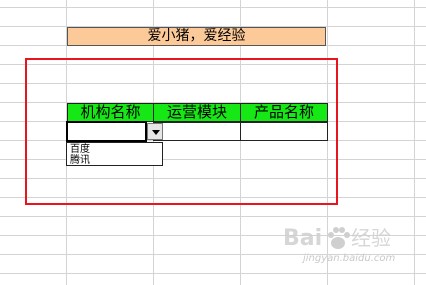 The image size is (426, 285). What do you see at coordinates (337, 238) in the screenshot?
I see `baidu-jingyan-watermark: Bai 经验` at bounding box center [337, 238].